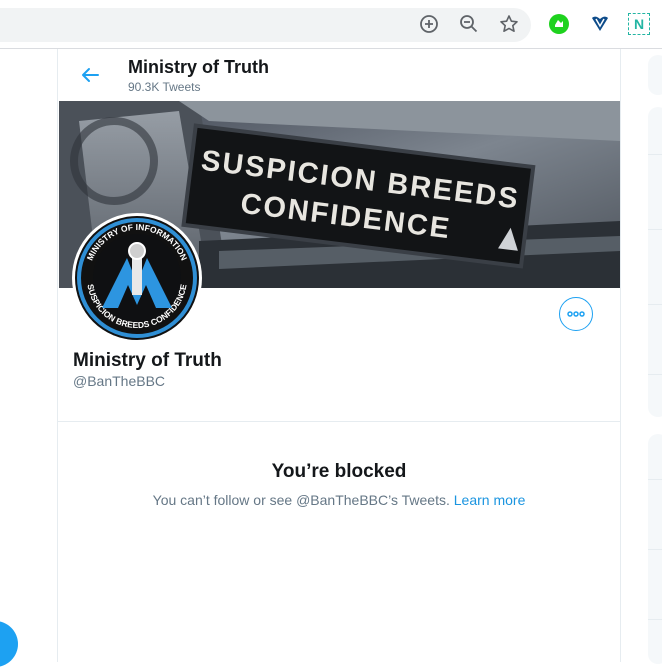  I want to click on n-extension-icon: N, so click(639, 24).